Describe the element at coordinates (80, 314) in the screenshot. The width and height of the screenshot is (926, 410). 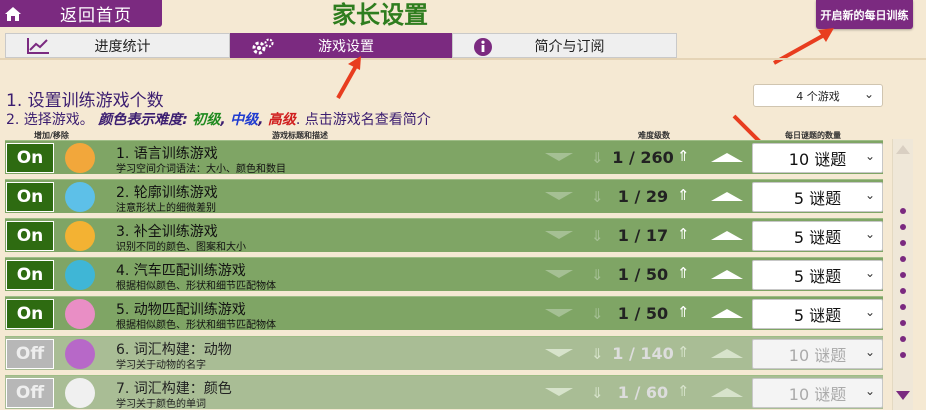
I see `pig-icon` at that location.